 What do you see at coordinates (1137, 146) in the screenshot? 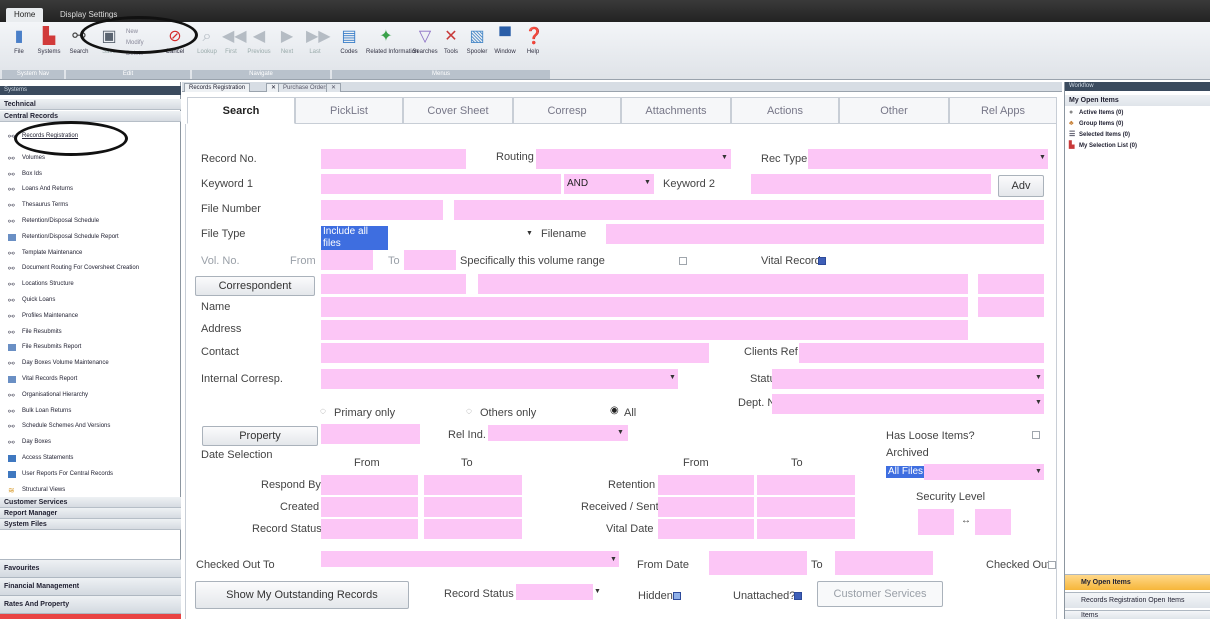
I see `my-selection-list: ▙ My Selection List (0)` at bounding box center [1137, 146].